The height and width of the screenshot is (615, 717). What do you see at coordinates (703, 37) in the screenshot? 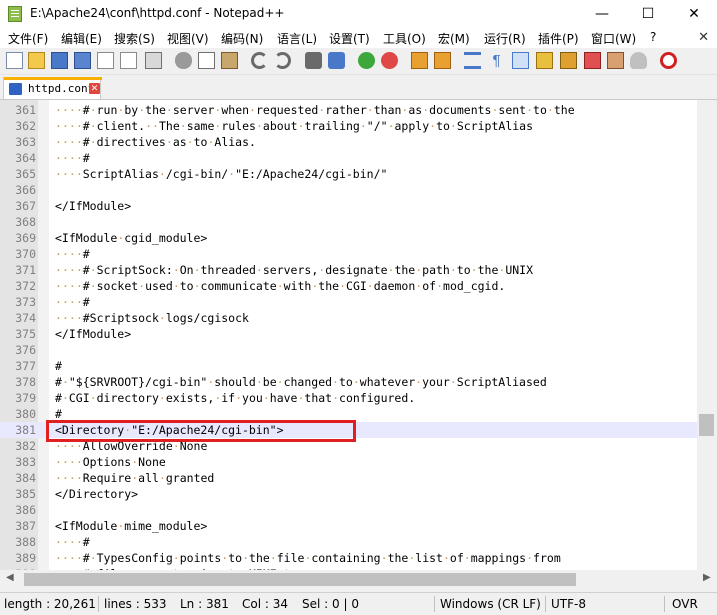
I see `close-document-icon: ✕` at bounding box center [703, 37].